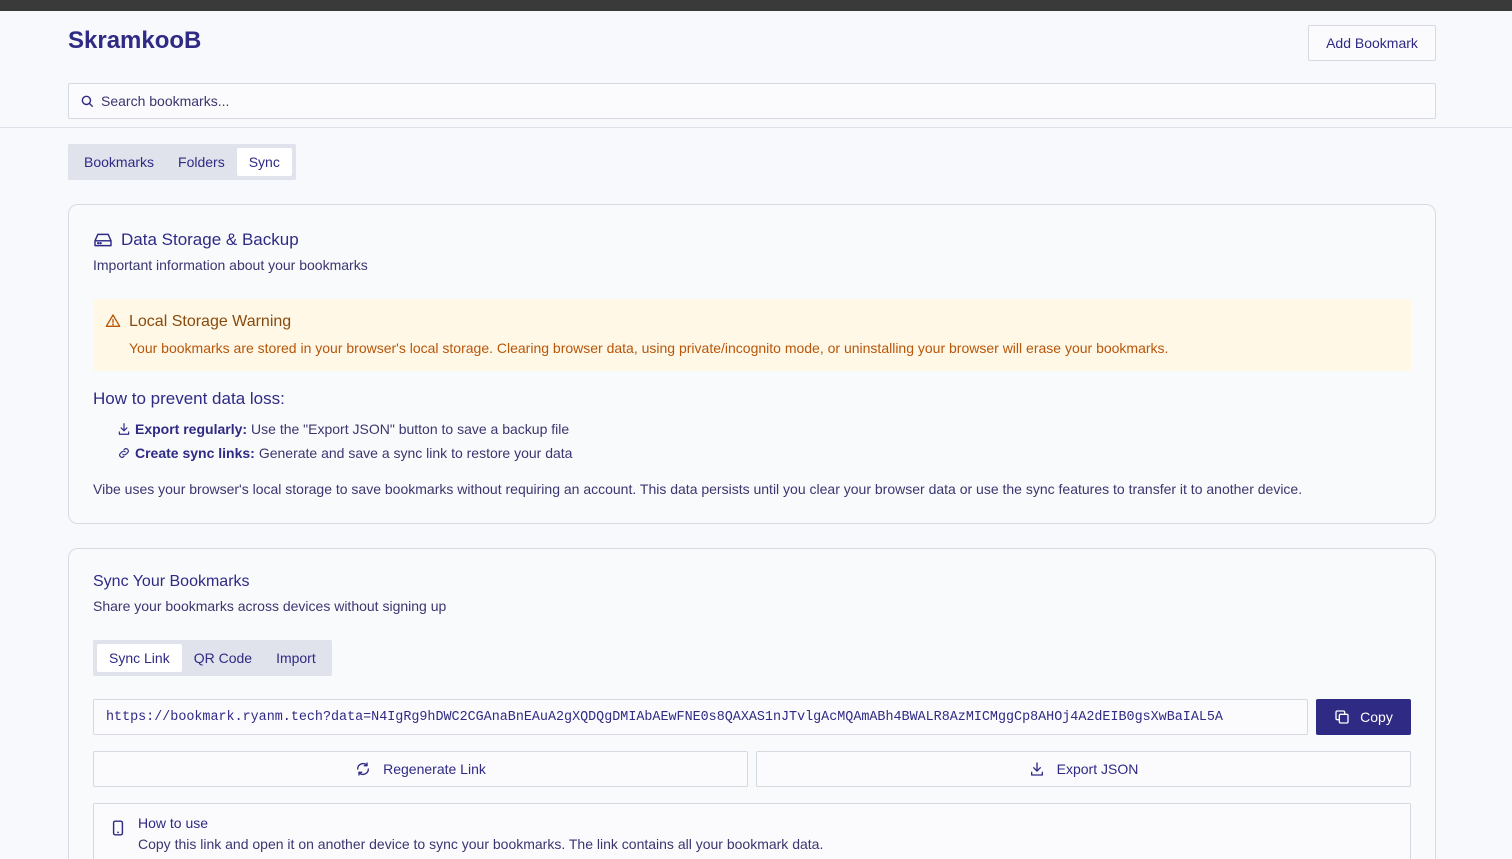 This screenshot has height=859, width=1512. What do you see at coordinates (189, 398) in the screenshot?
I see `prevent-data-loss-title: How to prevent data loss:` at bounding box center [189, 398].